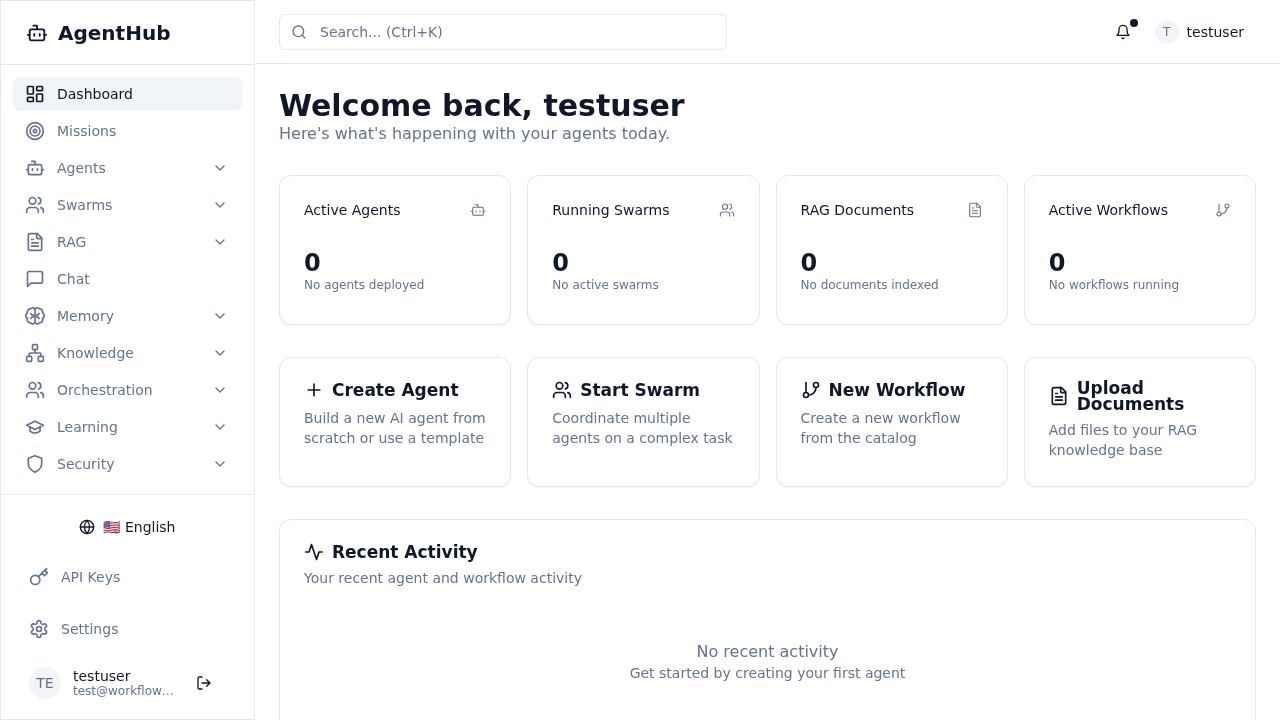 This screenshot has height=720, width=1280. What do you see at coordinates (857, 210) in the screenshot?
I see `stat-title: RAG Documents` at bounding box center [857, 210].